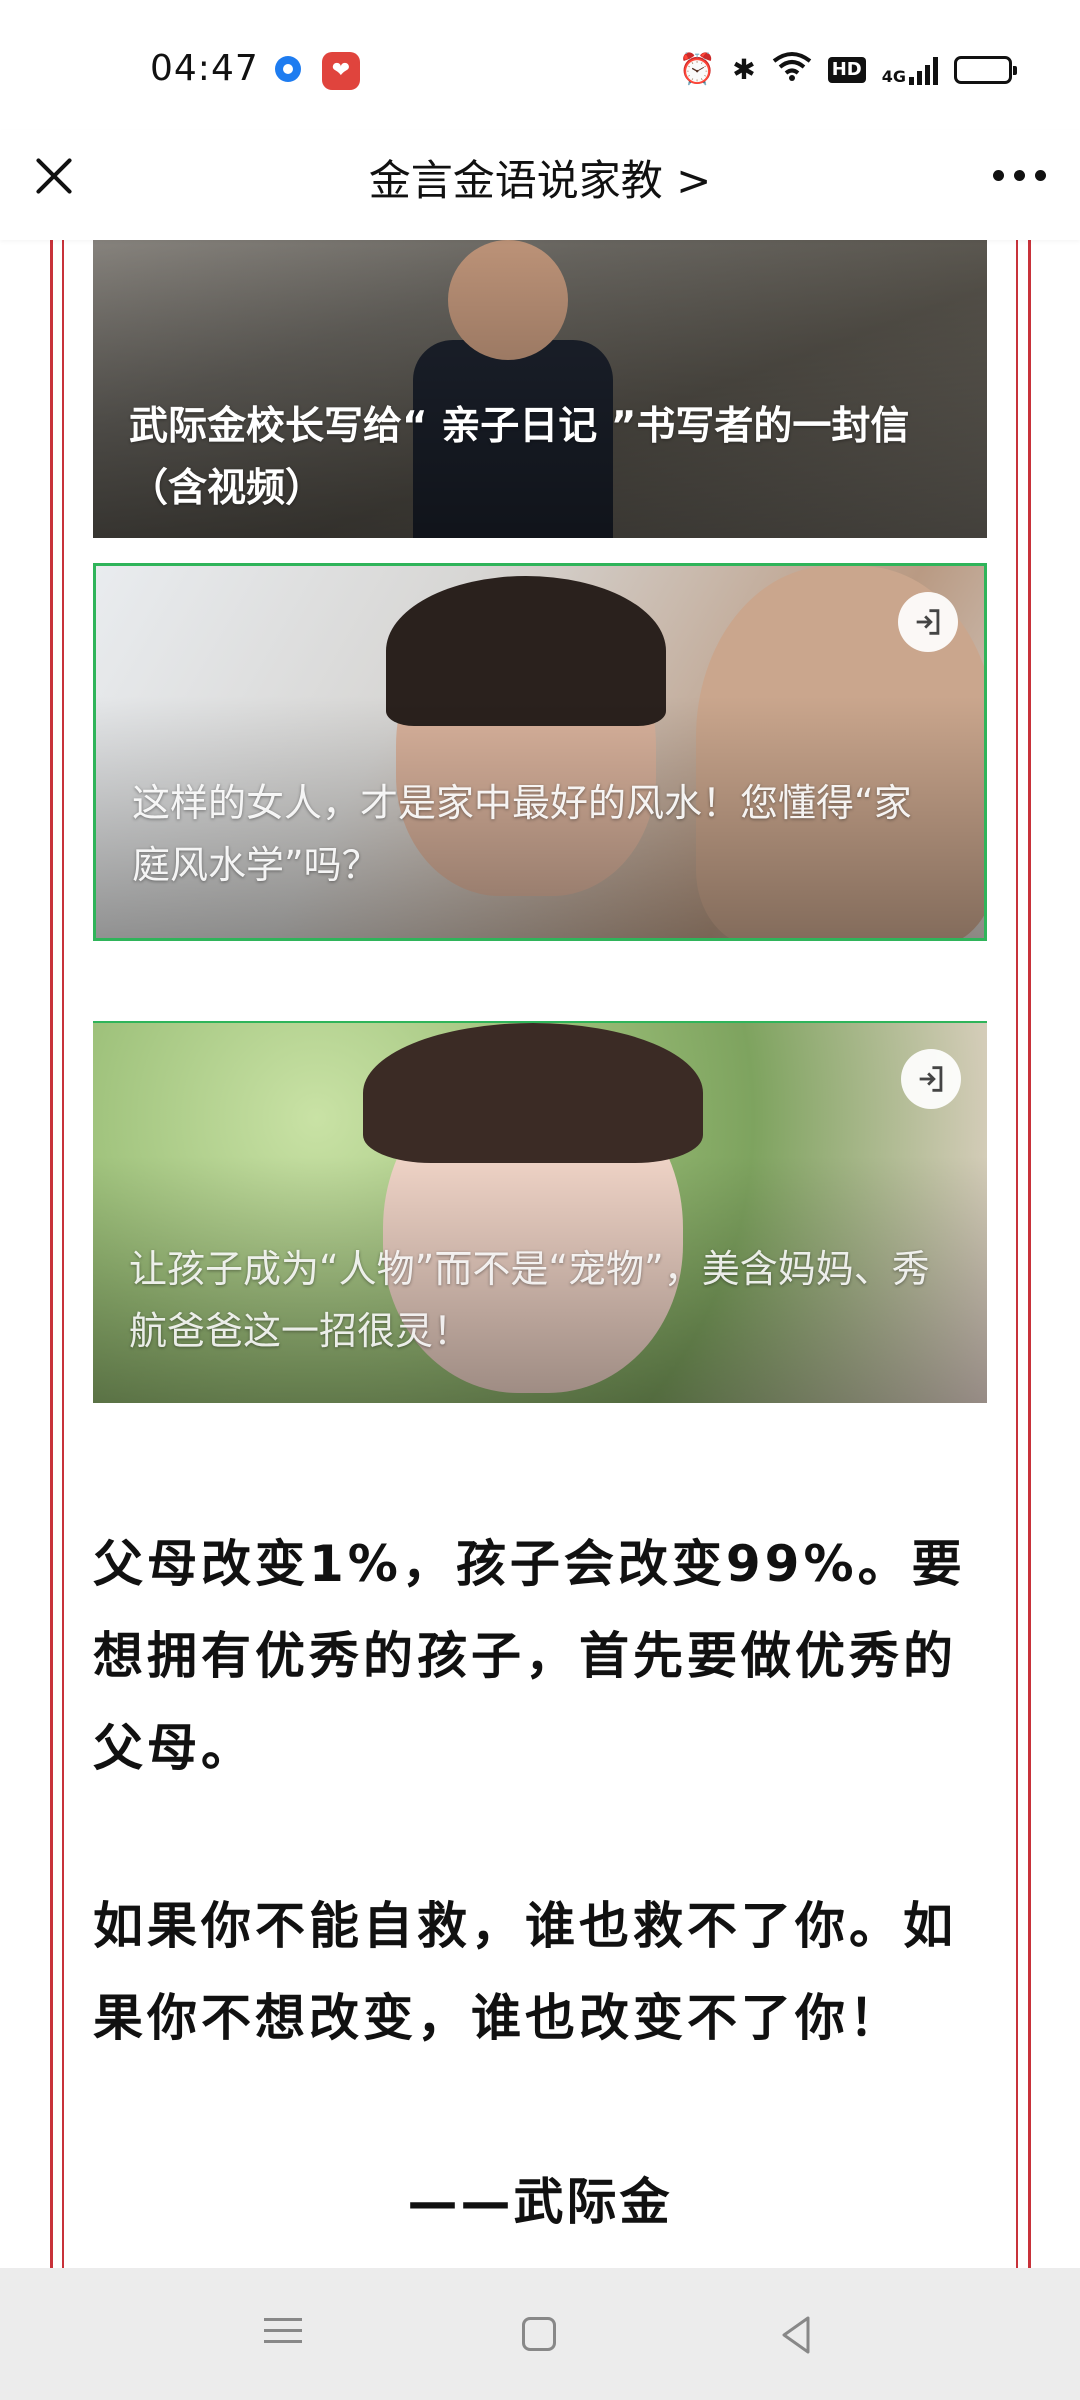 The height and width of the screenshot is (2400, 1080). Describe the element at coordinates (533, 1093) in the screenshot. I see `photo-girl-hair` at that location.